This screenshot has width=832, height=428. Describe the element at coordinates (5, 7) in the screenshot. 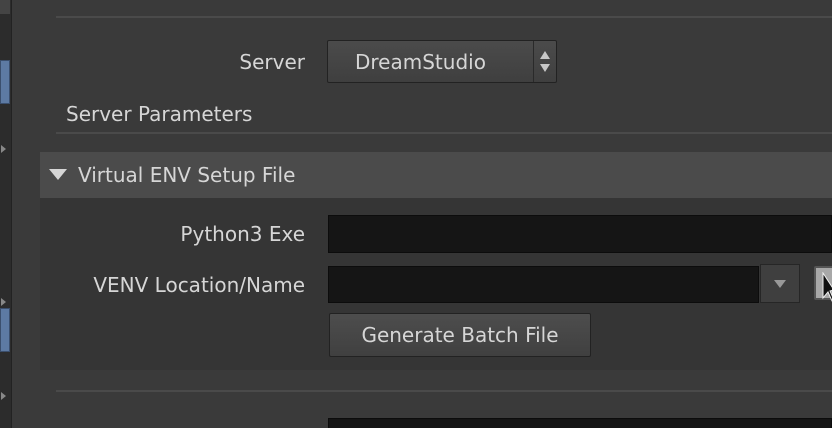

I see `scroll-up-icon` at that location.